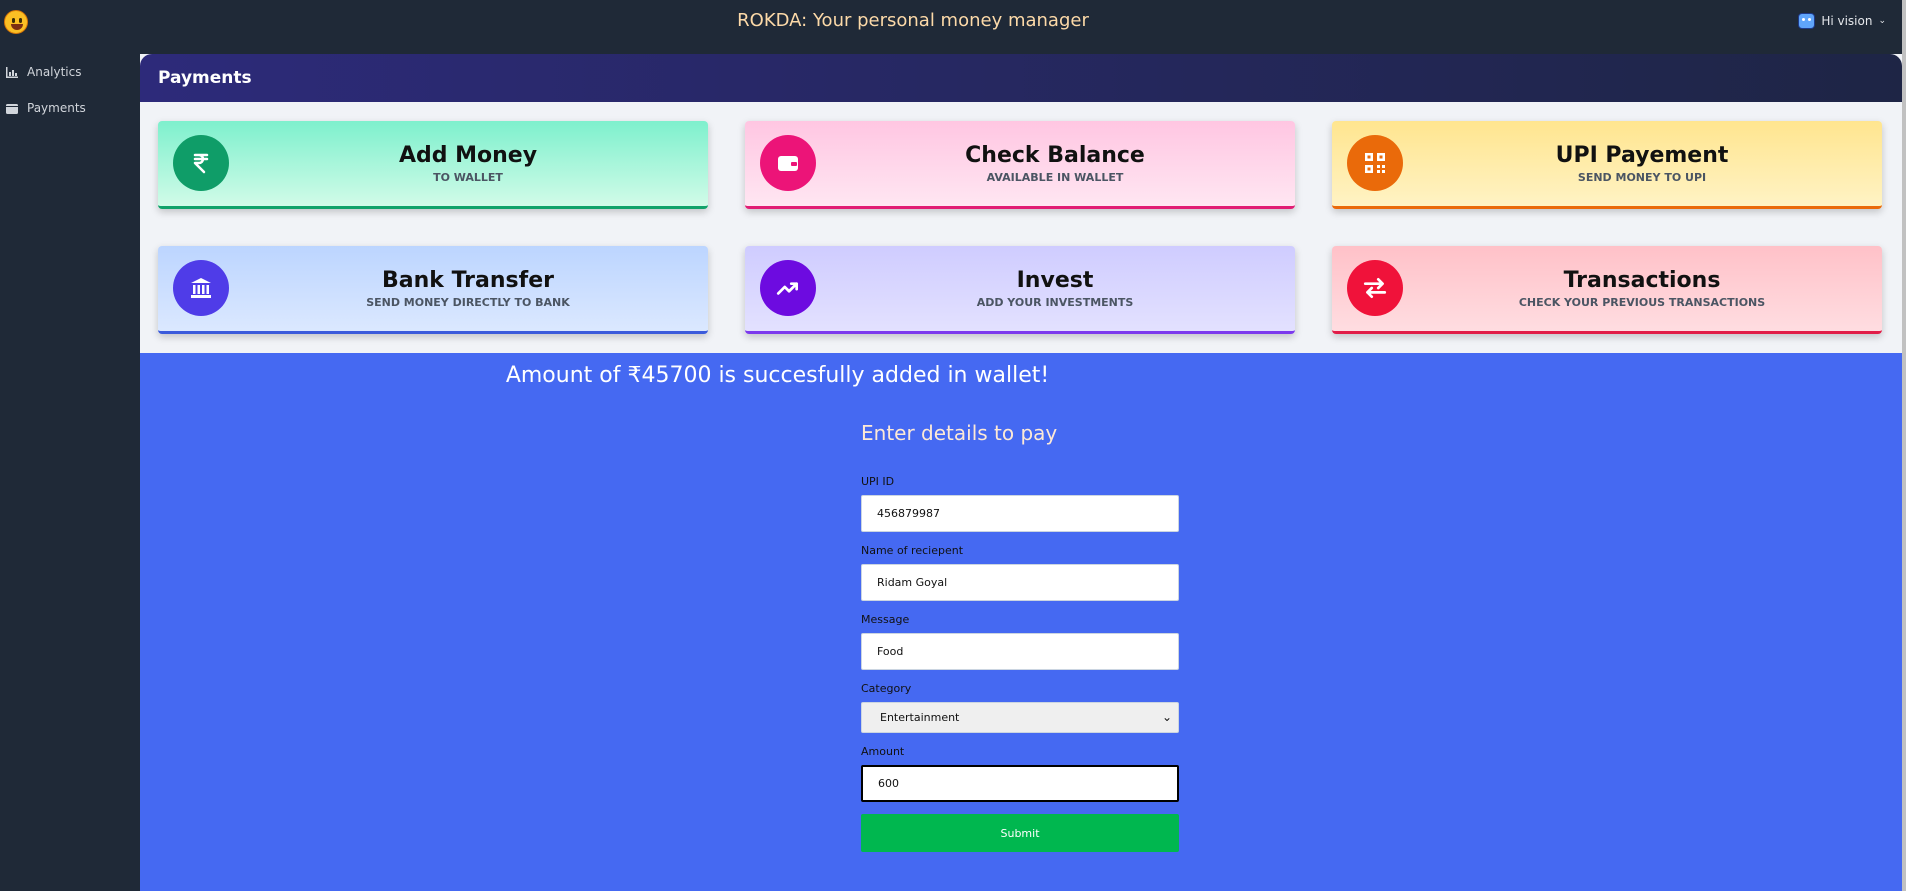 The height and width of the screenshot is (891, 1906). I want to click on category-label: Category, so click(886, 688).